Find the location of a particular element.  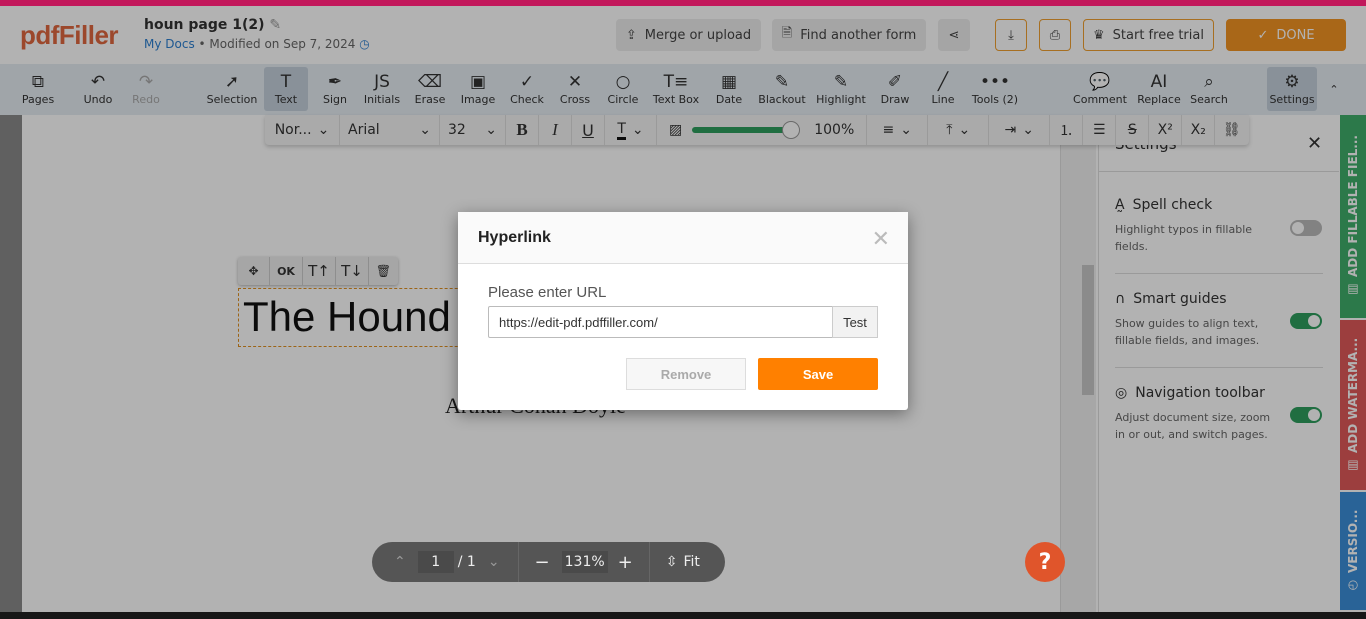

zoom-out-icon: − is located at coordinates (542, 562).